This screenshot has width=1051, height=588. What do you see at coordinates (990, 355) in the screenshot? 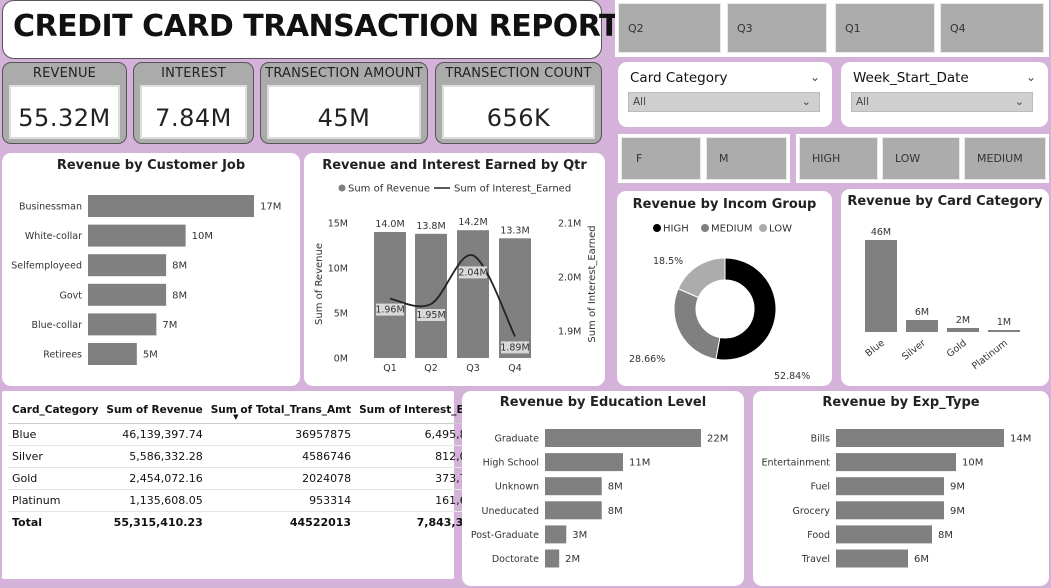
I see `x-tick-label: Platinum` at bounding box center [990, 355].